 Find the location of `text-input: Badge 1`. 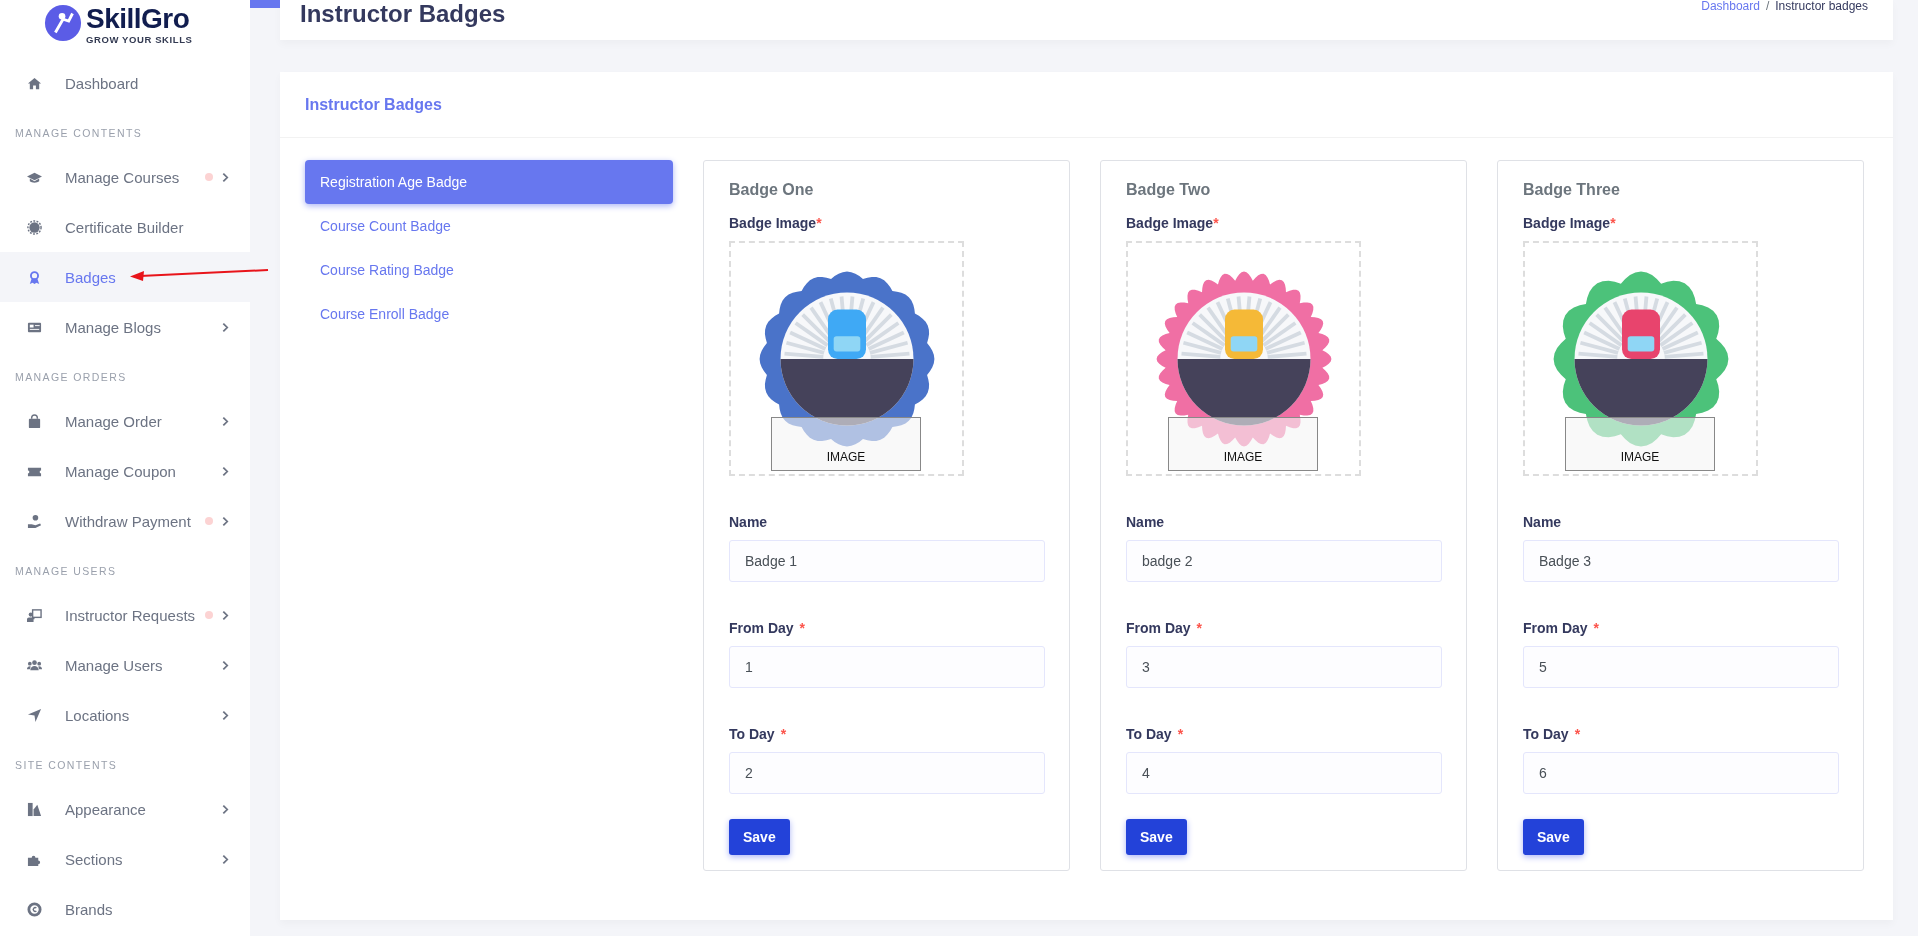

text-input: Badge 1 is located at coordinates (887, 561).